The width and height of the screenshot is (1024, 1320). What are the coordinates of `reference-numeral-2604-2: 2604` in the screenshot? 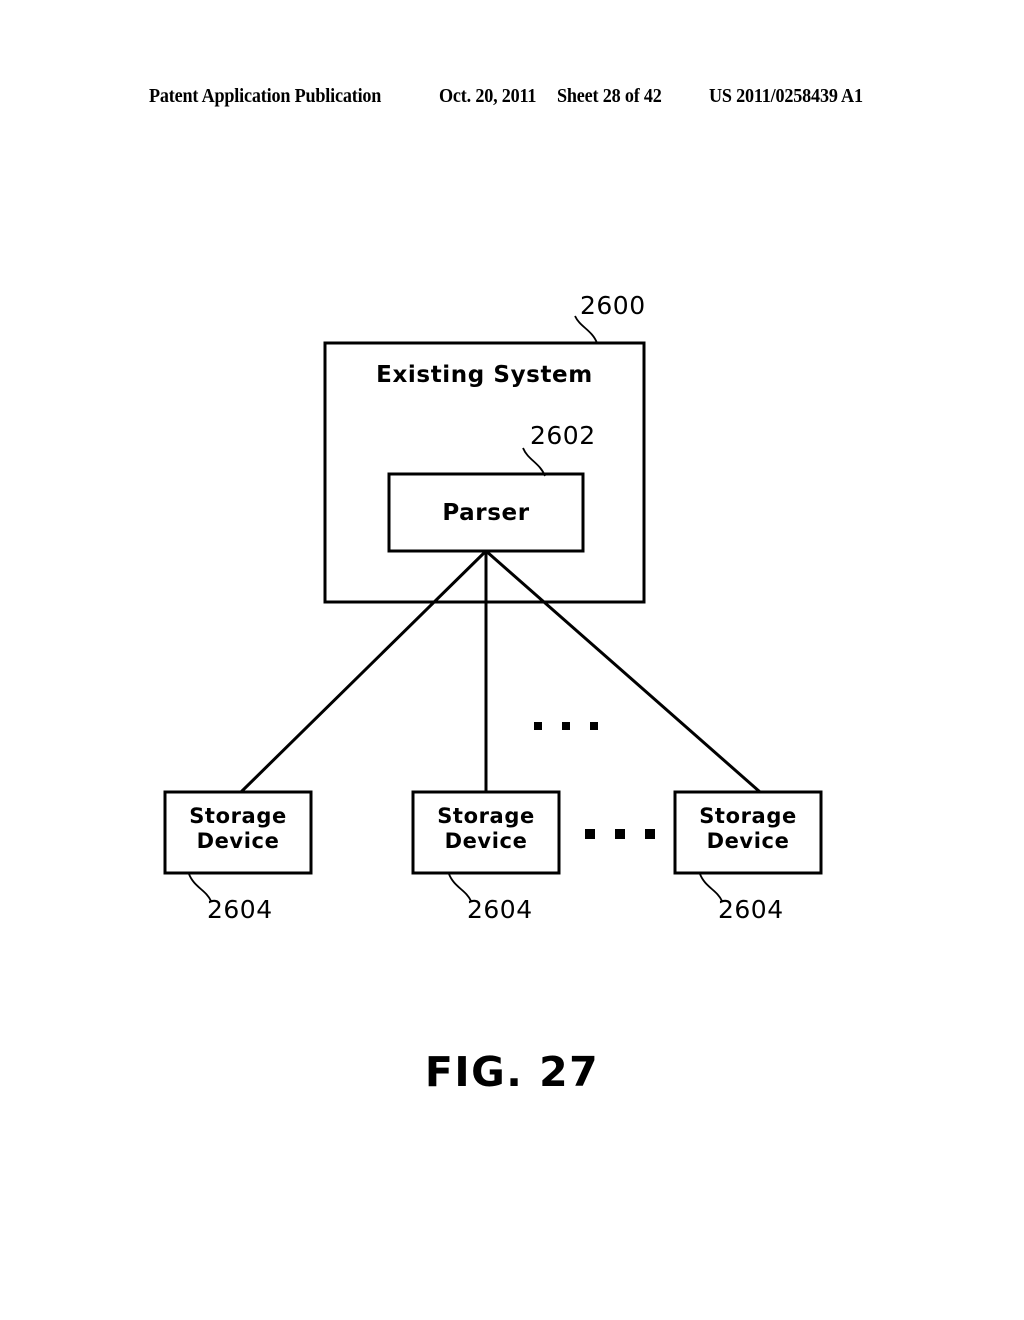 It's located at (500, 909).